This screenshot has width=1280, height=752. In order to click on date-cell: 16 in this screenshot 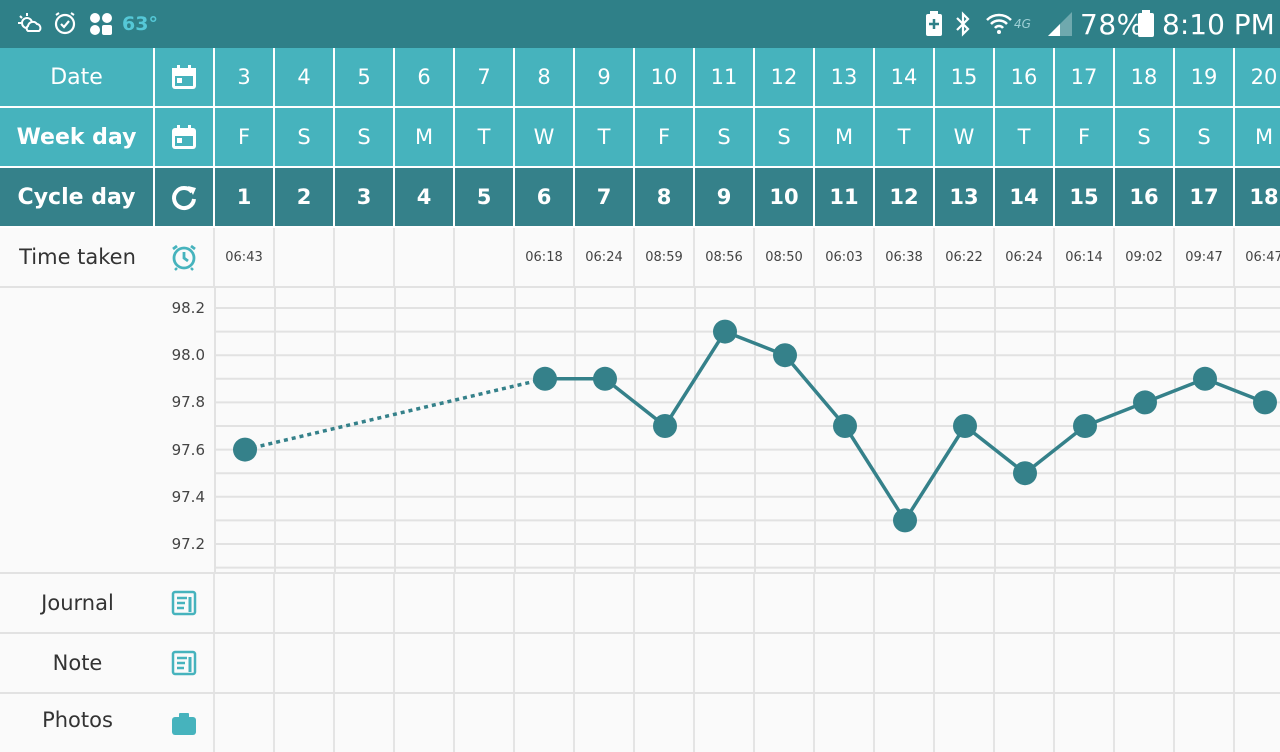, I will do `click(1025, 77)`.